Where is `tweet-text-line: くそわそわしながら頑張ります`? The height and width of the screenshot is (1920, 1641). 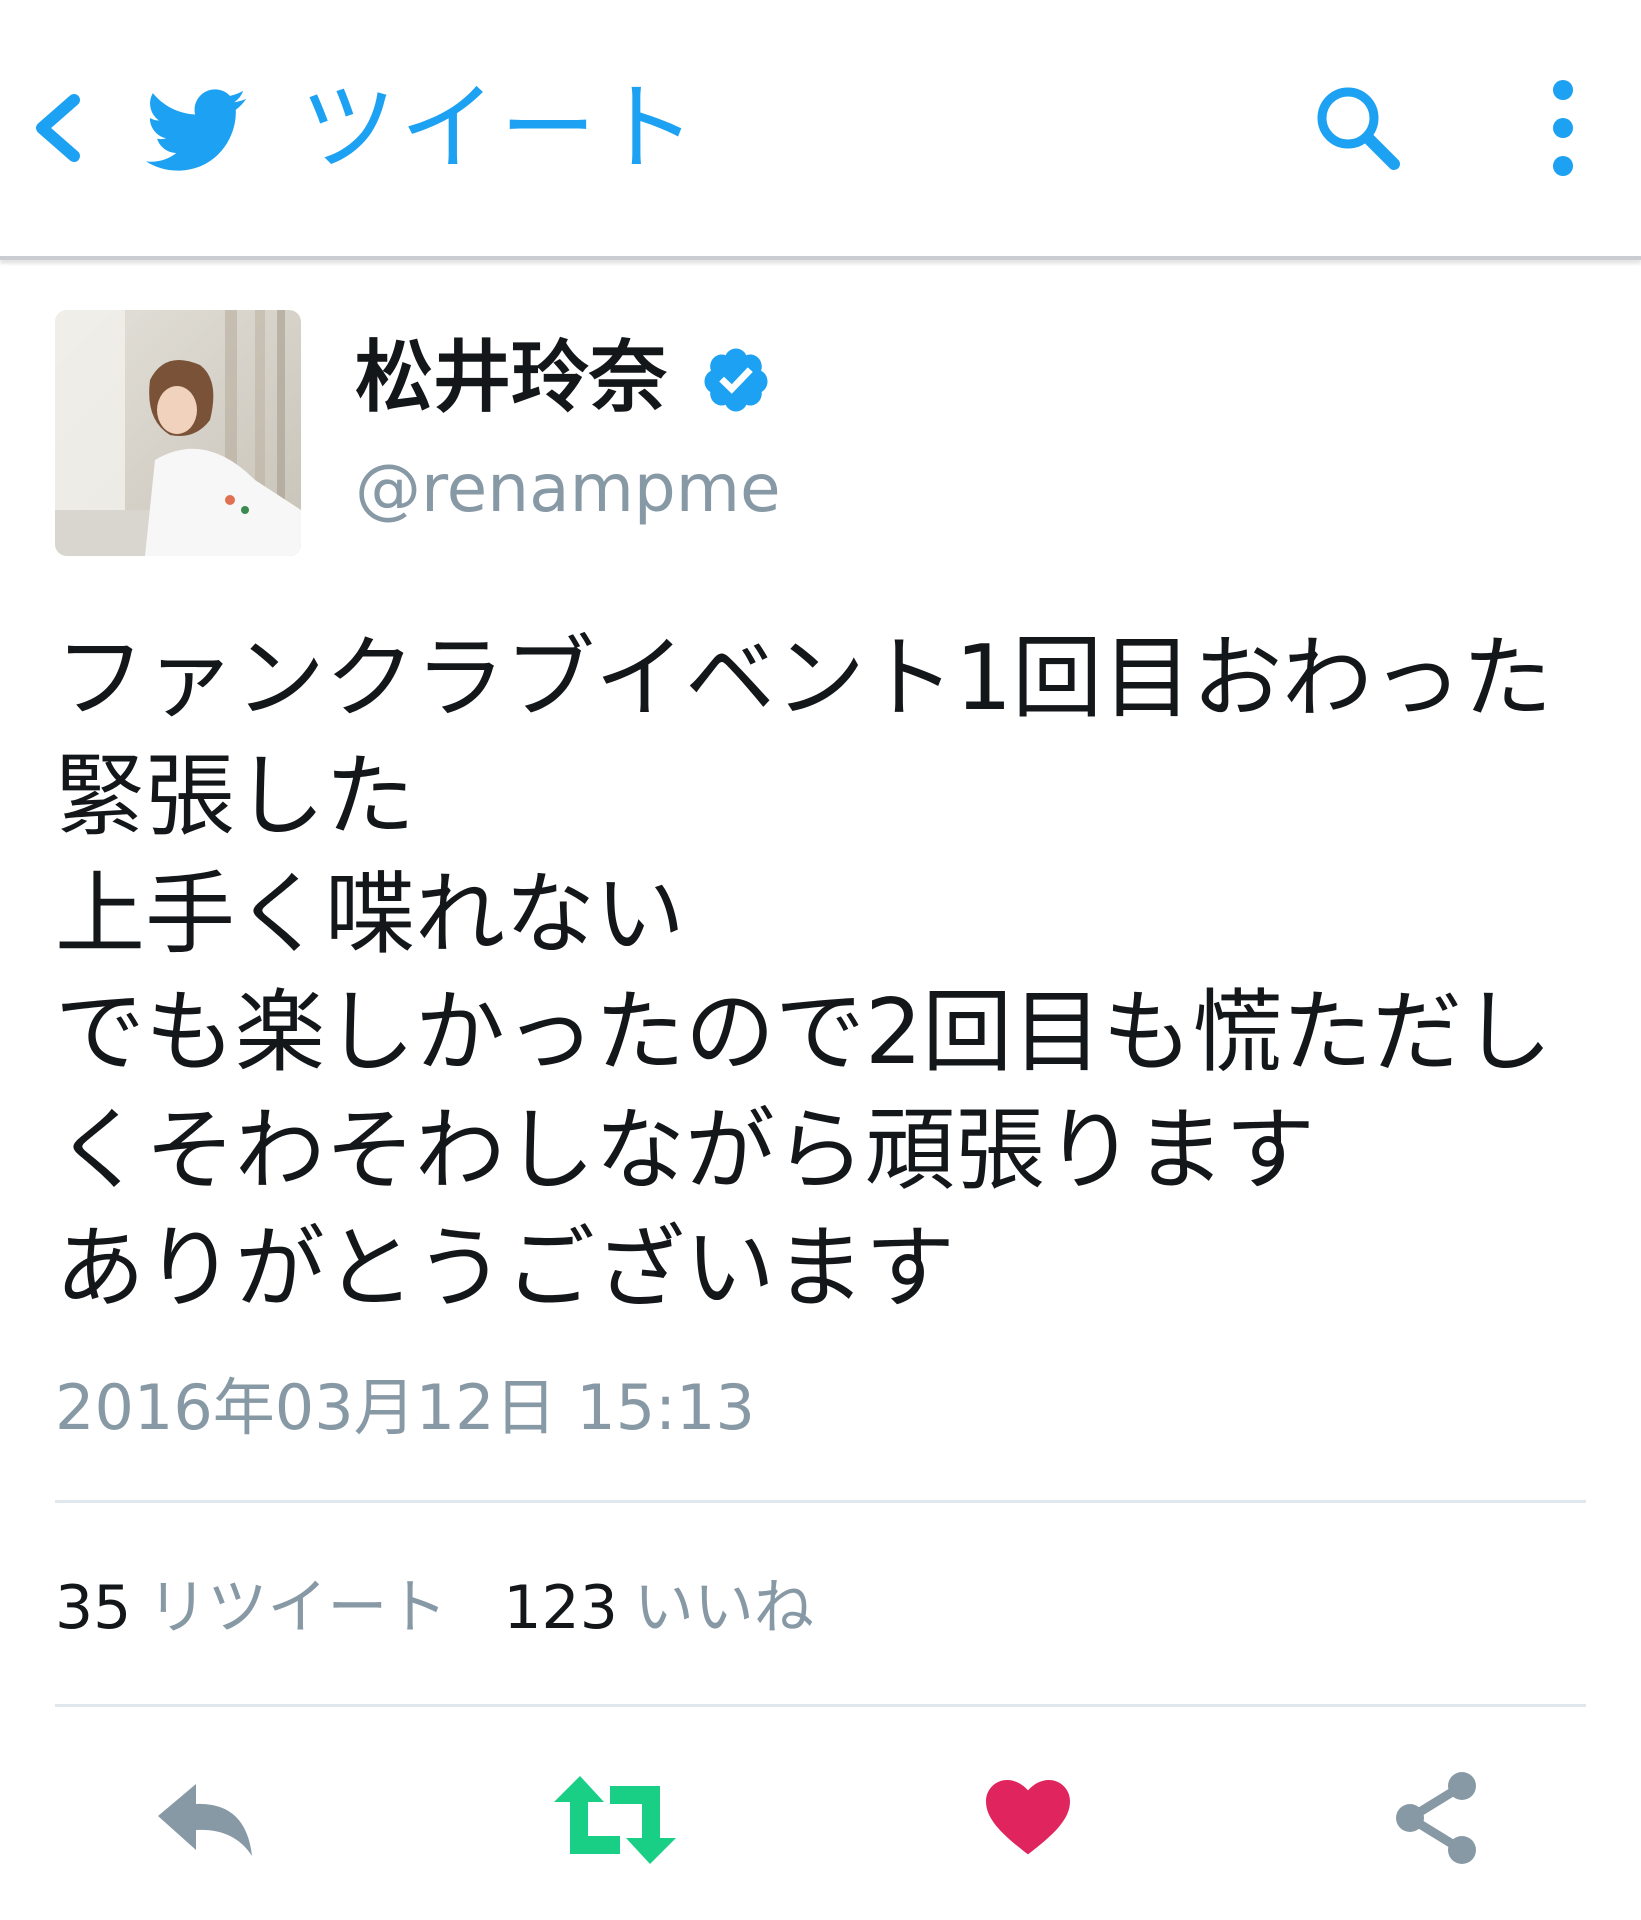
tweet-text-line: くそわそわしながら頑張ります is located at coordinates (685, 1150).